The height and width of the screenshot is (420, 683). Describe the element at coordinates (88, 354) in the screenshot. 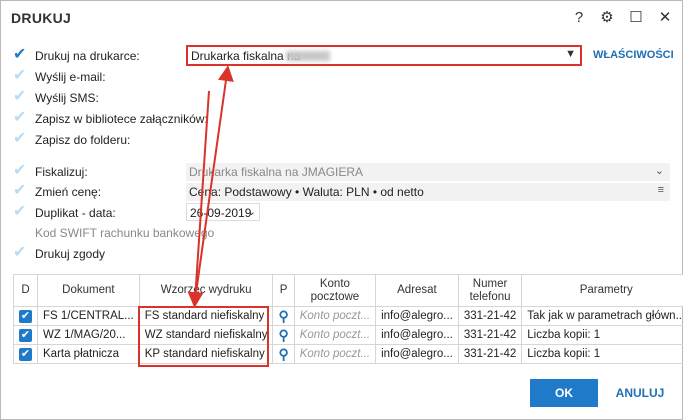

I see `document-cell: Karta płatnicza` at that location.